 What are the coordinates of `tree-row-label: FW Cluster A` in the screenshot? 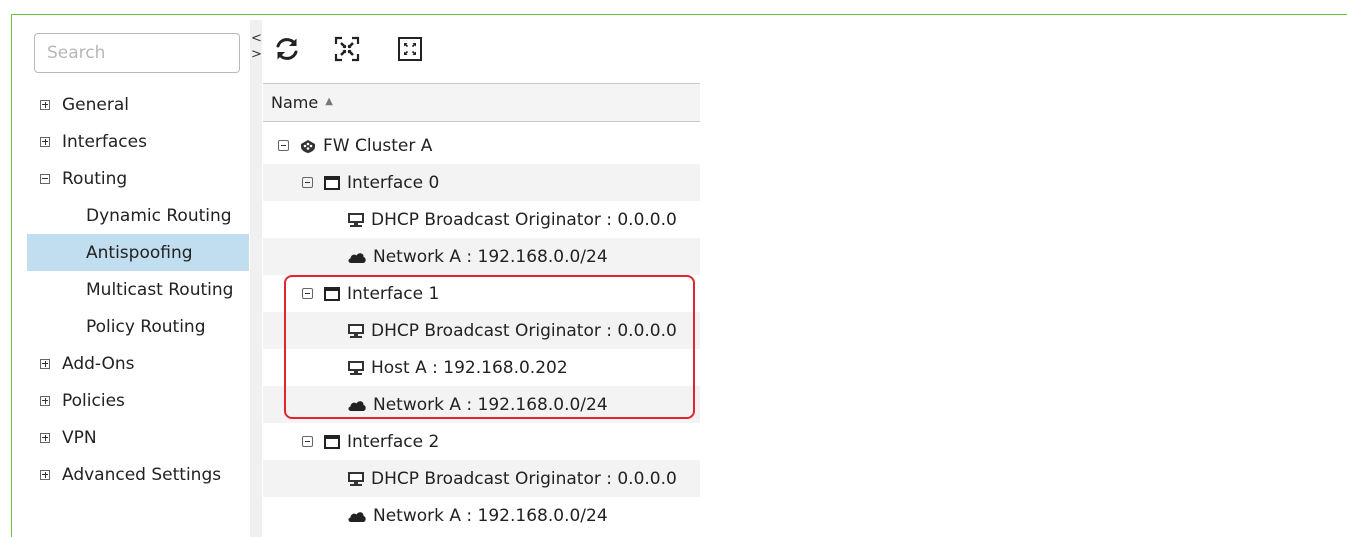 It's located at (378, 145).